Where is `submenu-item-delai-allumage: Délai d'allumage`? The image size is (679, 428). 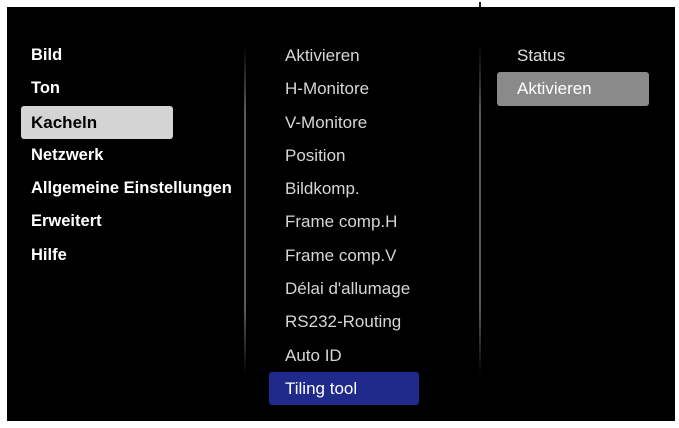
submenu-item-delai-allumage: Délai d'allumage is located at coordinates (349, 288).